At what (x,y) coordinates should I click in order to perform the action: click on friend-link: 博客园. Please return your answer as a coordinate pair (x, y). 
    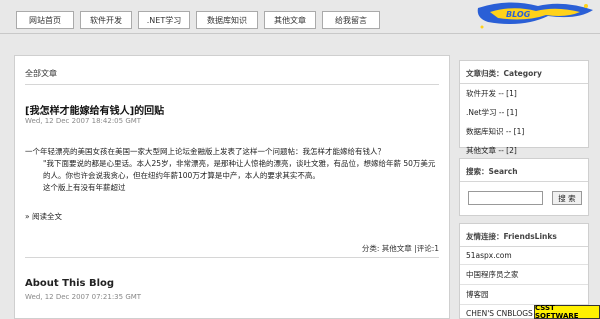
    Looking at the image, I should click on (524, 294).